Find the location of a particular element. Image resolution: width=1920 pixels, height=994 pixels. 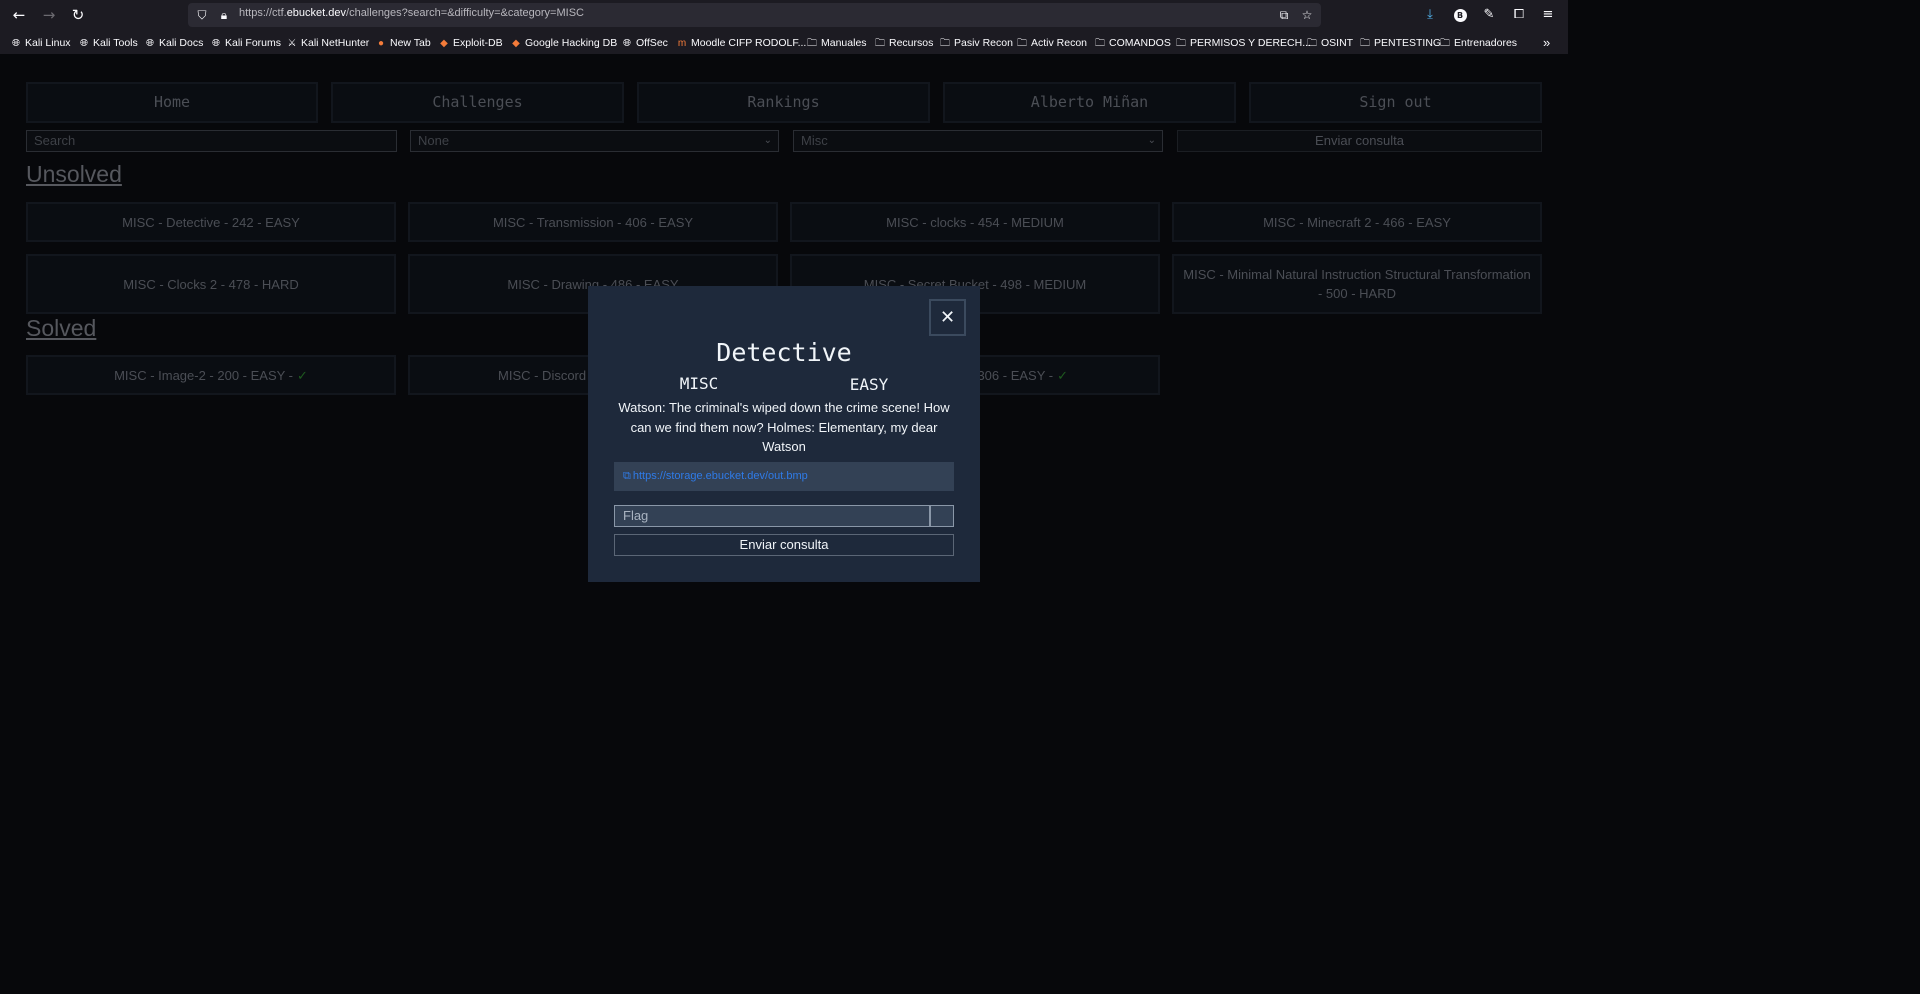

bookmark-item: 🌐︎ OffSec is located at coordinates (644, 43).